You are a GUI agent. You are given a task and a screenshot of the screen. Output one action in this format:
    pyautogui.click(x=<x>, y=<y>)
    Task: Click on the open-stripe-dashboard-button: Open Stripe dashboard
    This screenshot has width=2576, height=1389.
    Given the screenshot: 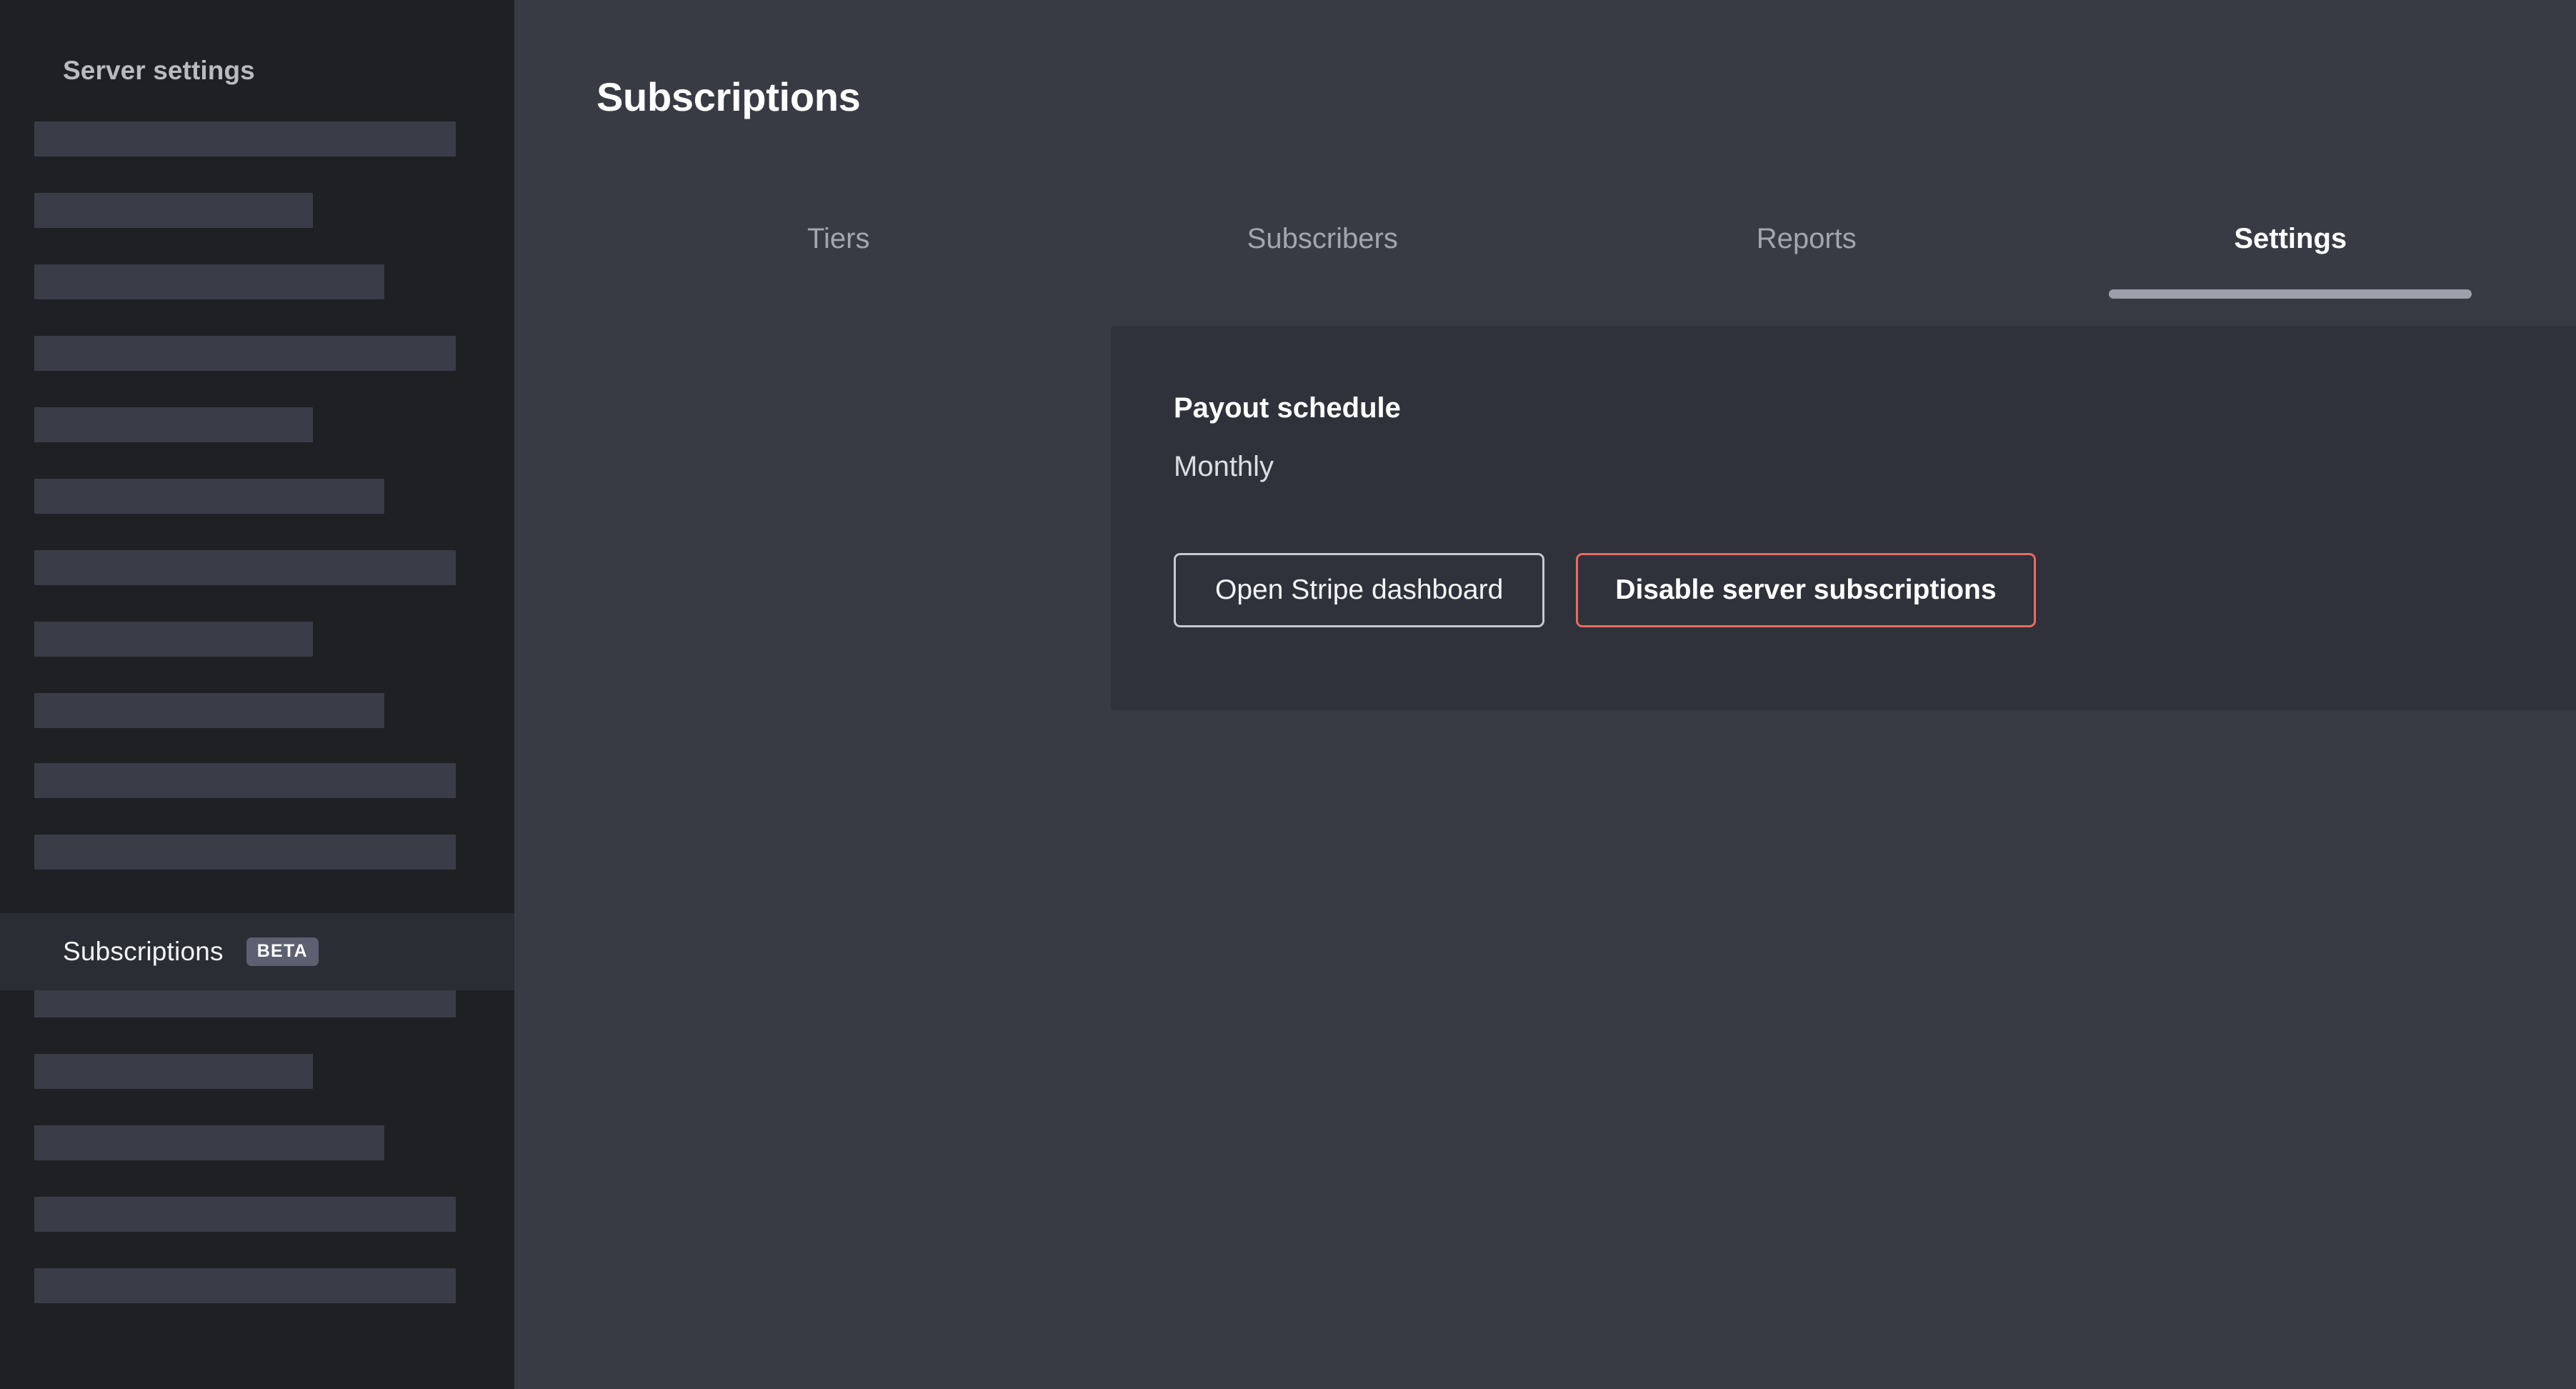 What is the action you would take?
    pyautogui.click(x=1360, y=590)
    